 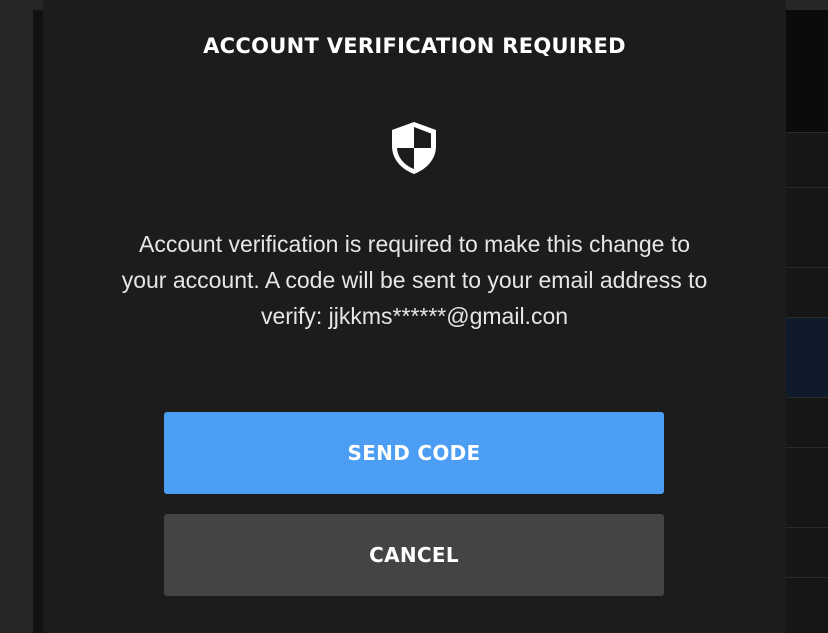 I want to click on send-code-button: SEND CODE, so click(x=414, y=453).